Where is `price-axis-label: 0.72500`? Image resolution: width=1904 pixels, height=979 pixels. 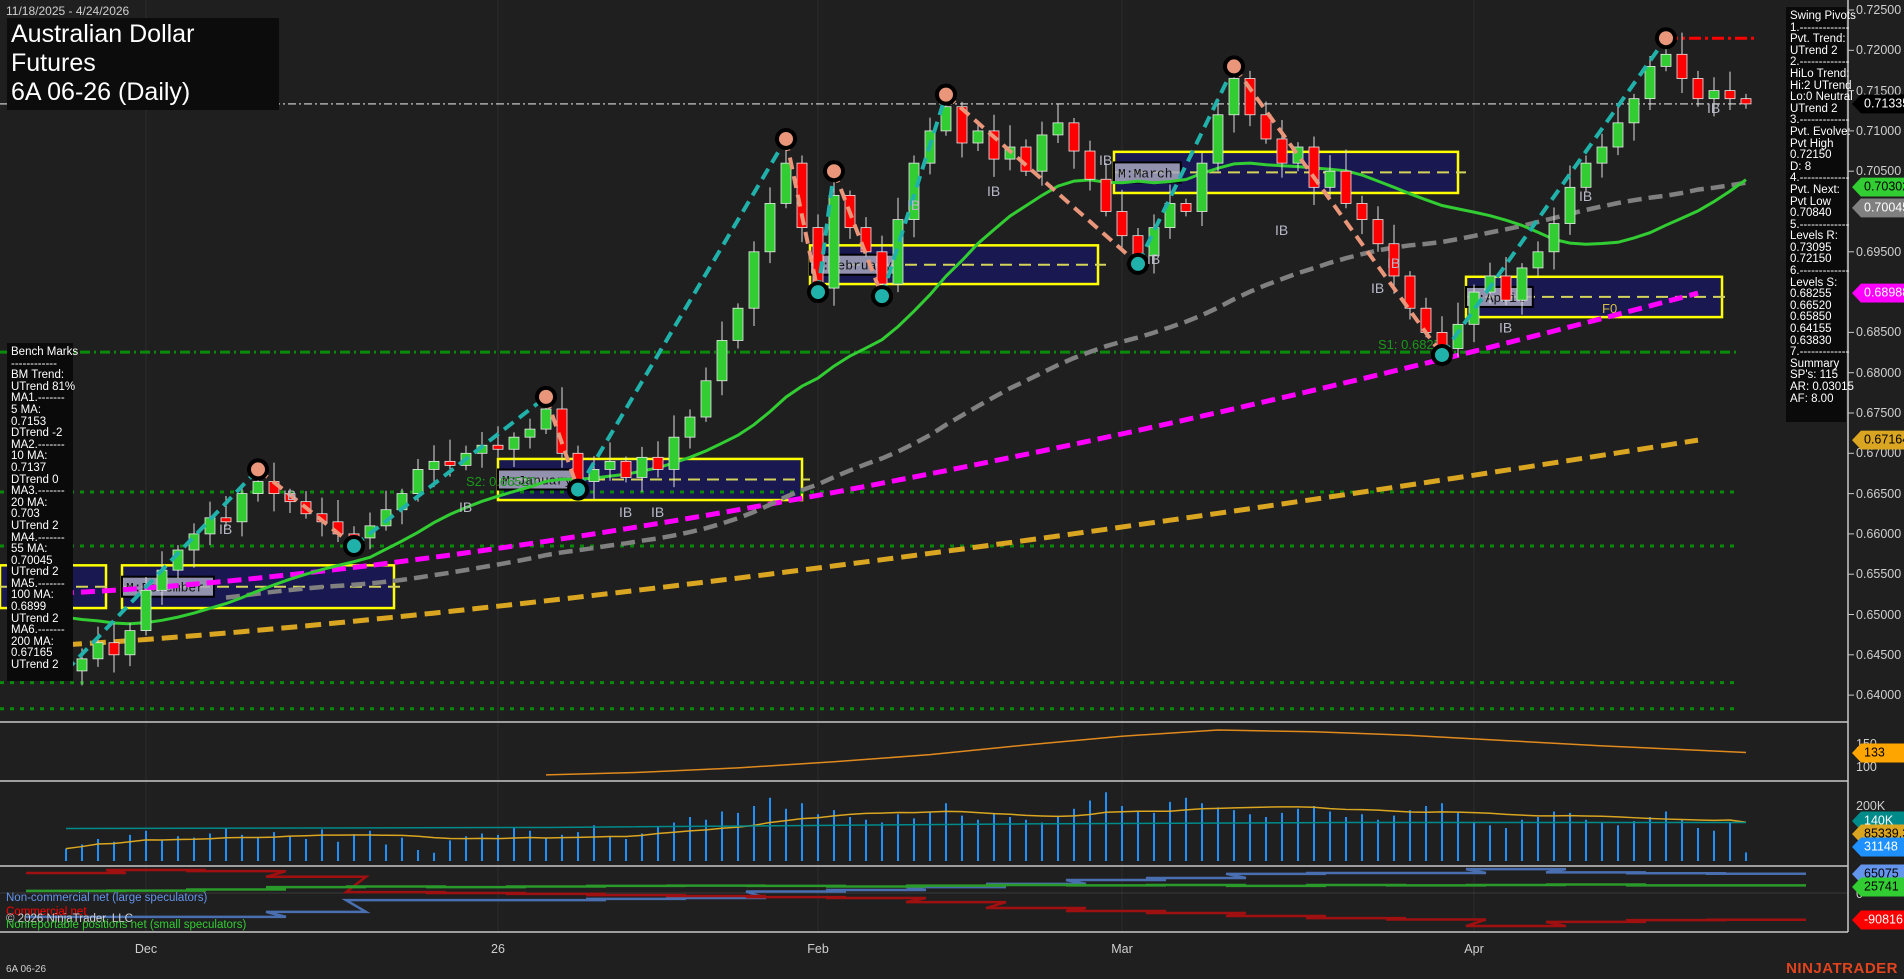
price-axis-label: 0.72500 is located at coordinates (1879, 10).